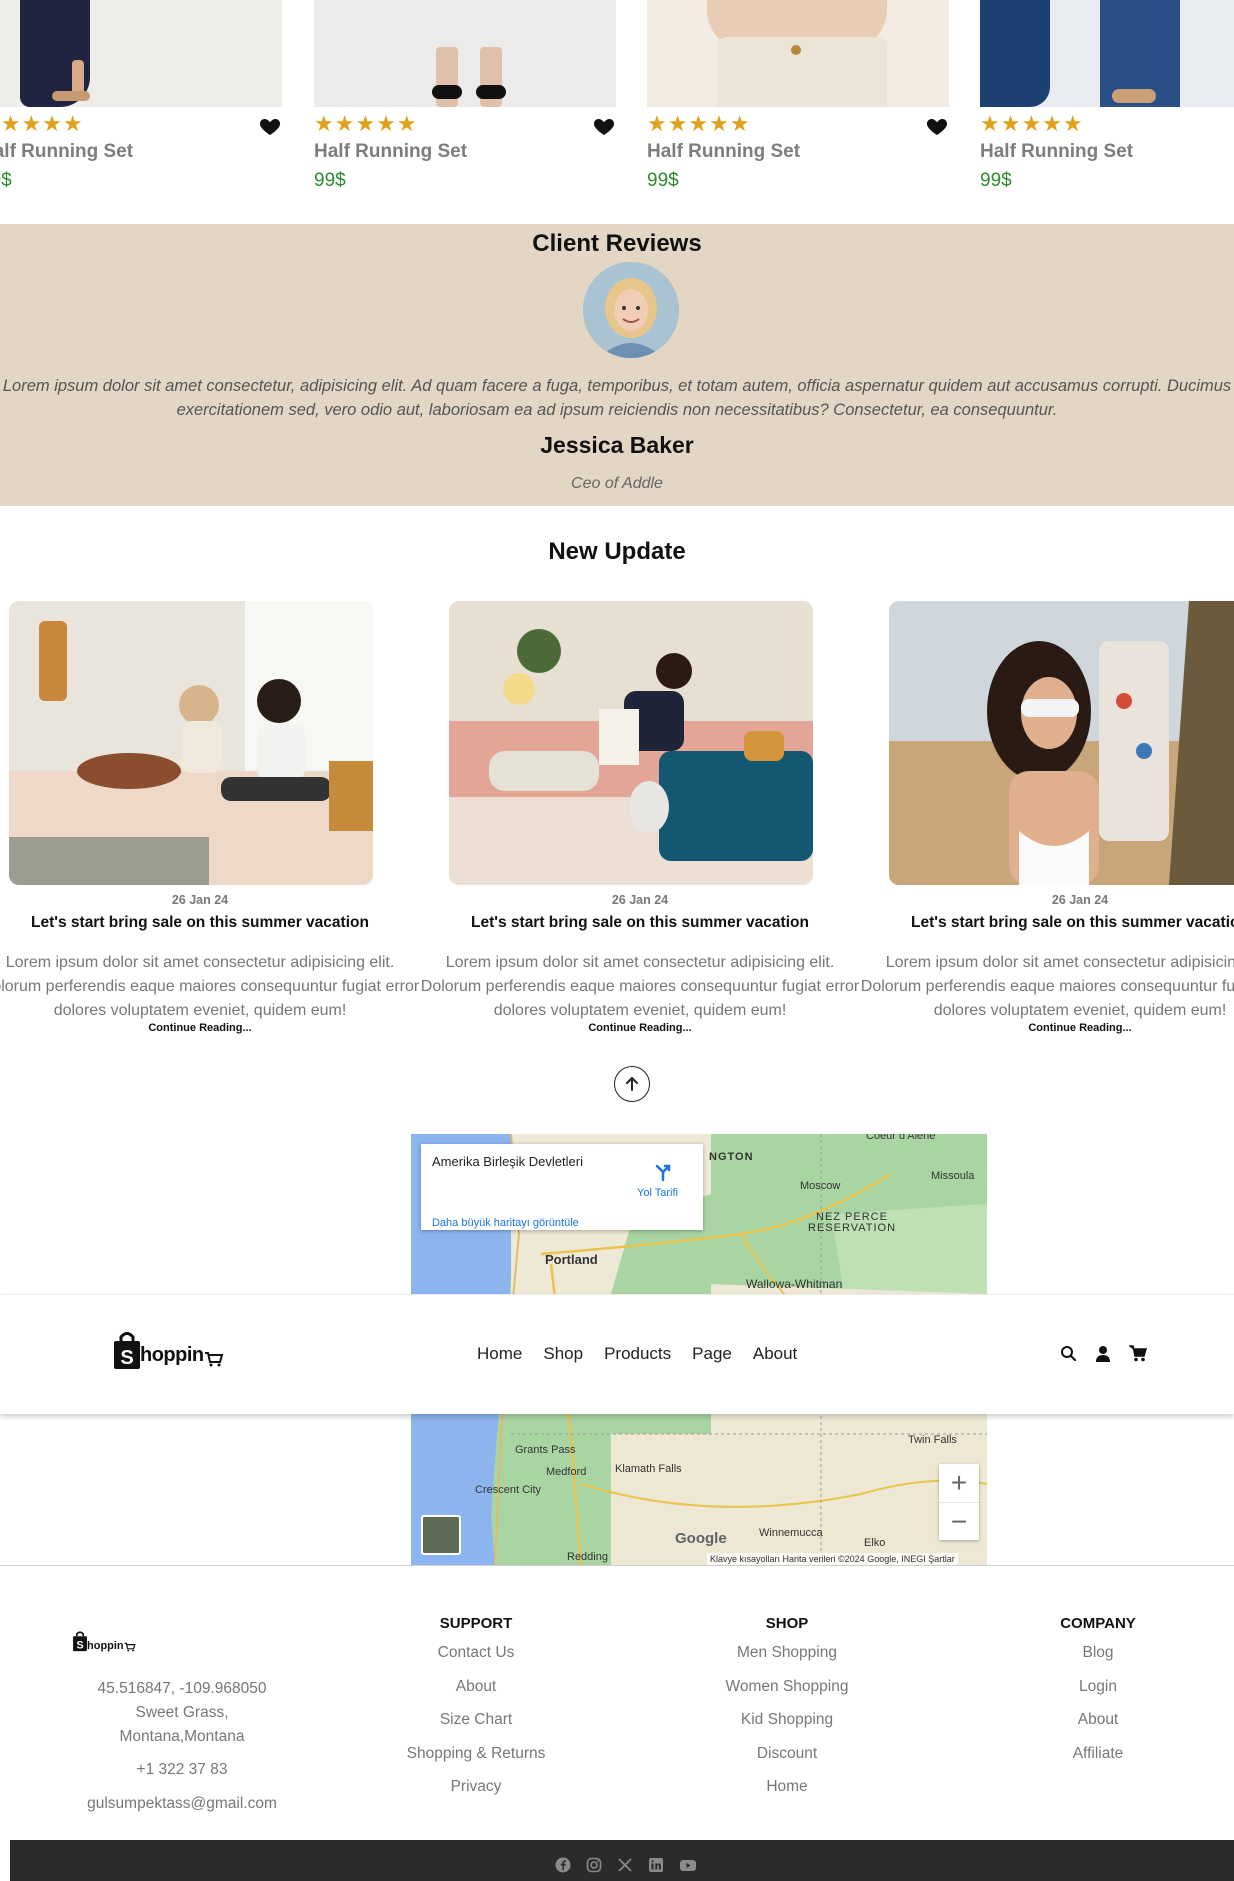  What do you see at coordinates (1138, 1353) in the screenshot?
I see `cart-icon` at bounding box center [1138, 1353].